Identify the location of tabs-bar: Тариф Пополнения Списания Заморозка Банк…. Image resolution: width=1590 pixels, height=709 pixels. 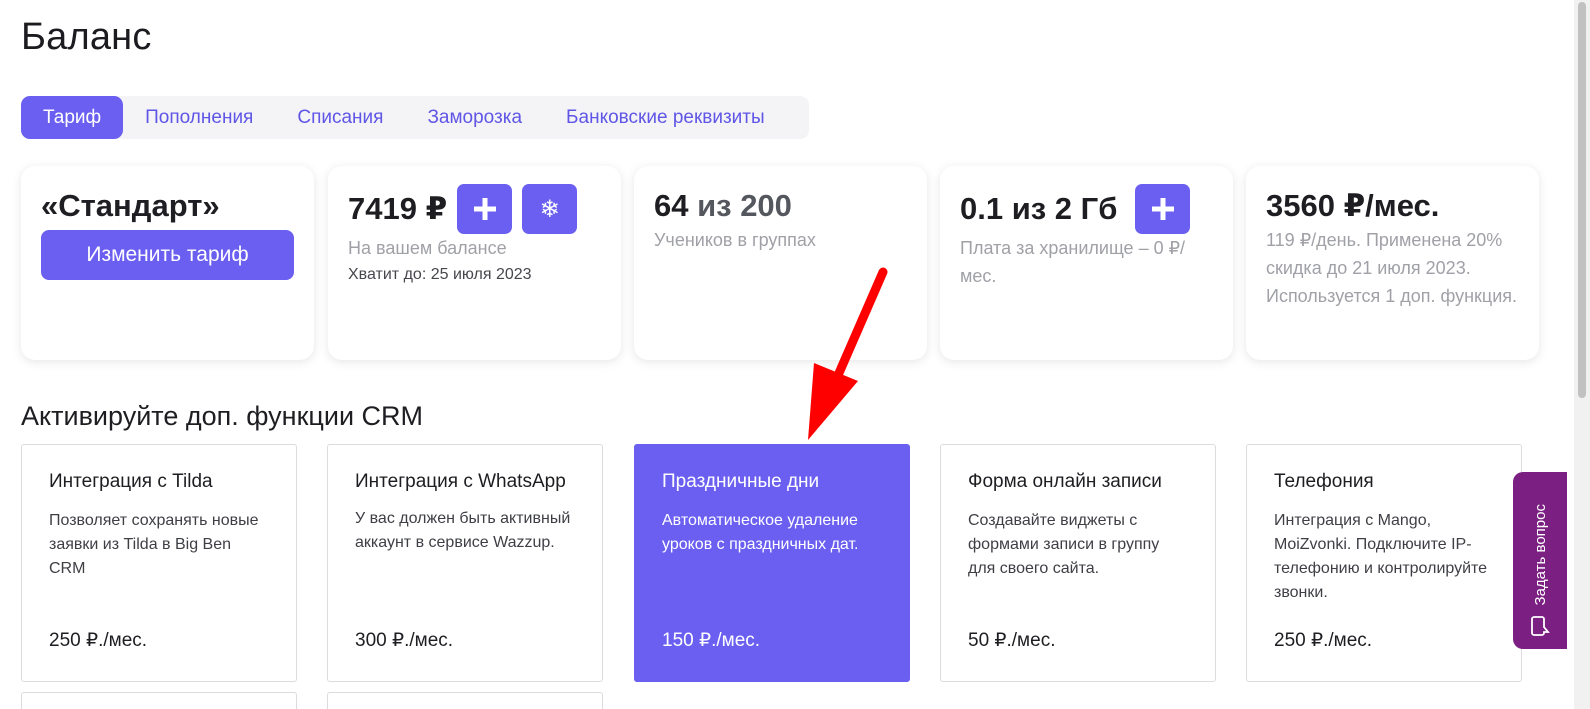
(415, 117).